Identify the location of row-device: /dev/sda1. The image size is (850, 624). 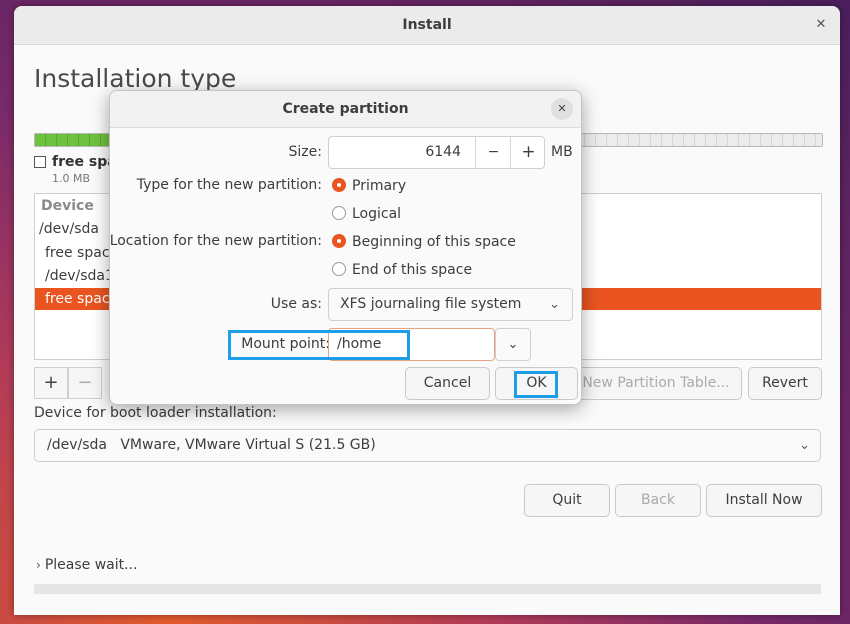
(79, 276).